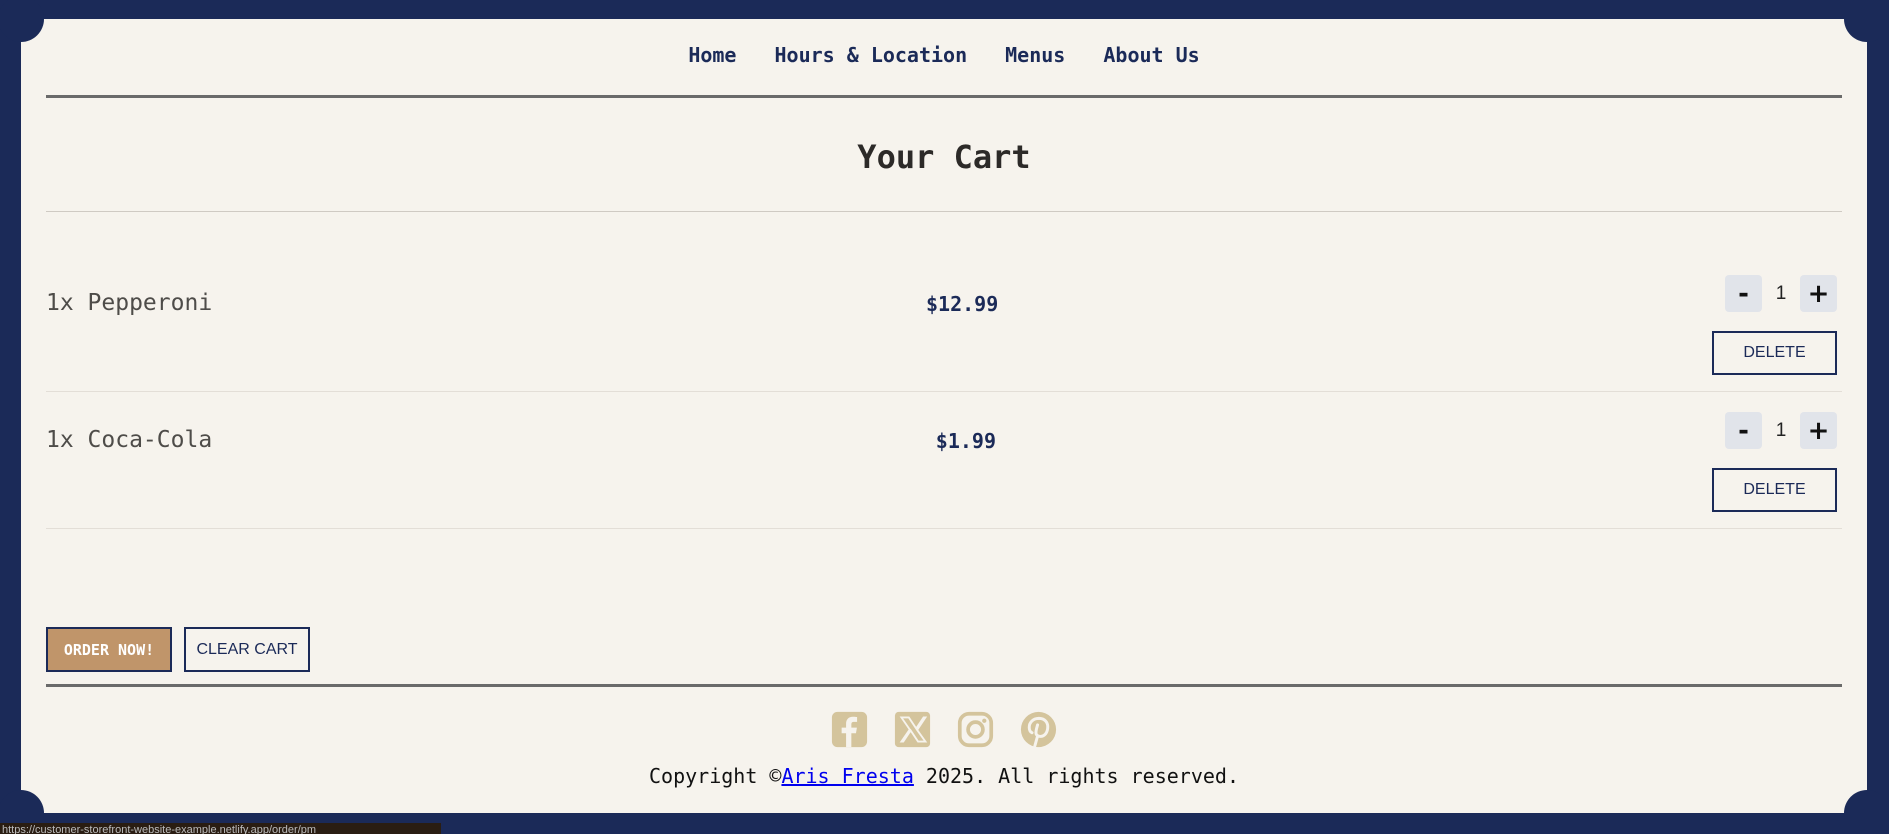  What do you see at coordinates (912, 729) in the screenshot?
I see `x-twitter-icon` at bounding box center [912, 729].